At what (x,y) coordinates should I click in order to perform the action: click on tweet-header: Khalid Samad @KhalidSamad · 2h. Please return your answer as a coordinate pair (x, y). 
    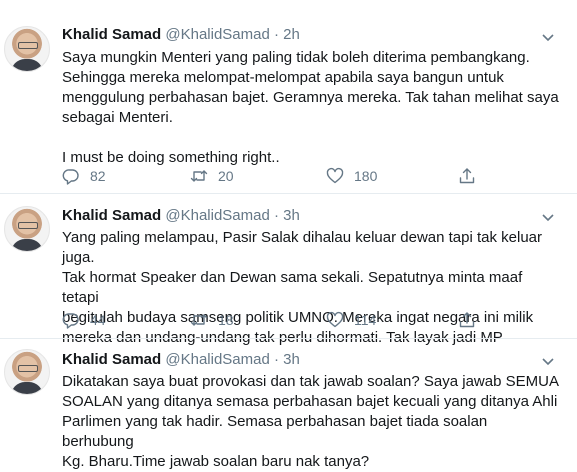
    Looking at the image, I should click on (181, 35).